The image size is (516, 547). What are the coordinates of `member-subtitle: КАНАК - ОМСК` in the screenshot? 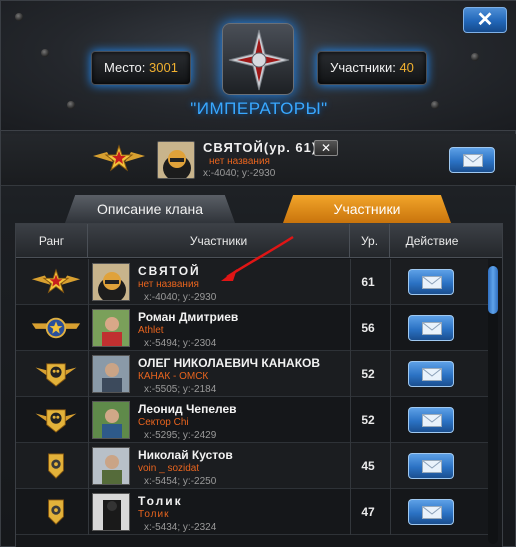 It's located at (173, 376).